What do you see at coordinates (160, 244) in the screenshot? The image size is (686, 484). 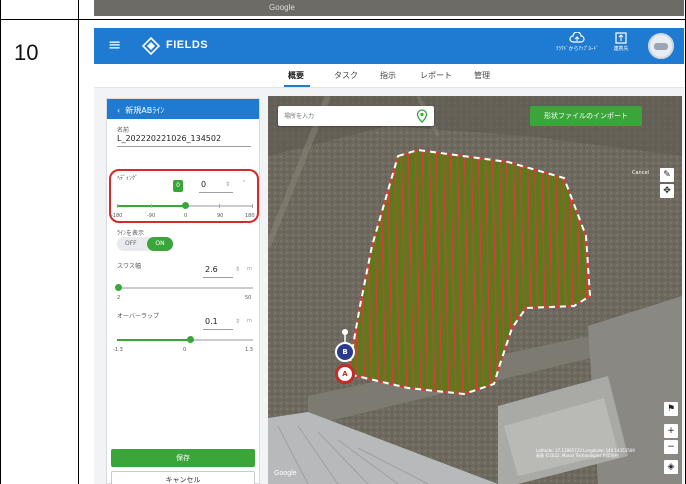 I see `toggle-on-option: ON` at bounding box center [160, 244].